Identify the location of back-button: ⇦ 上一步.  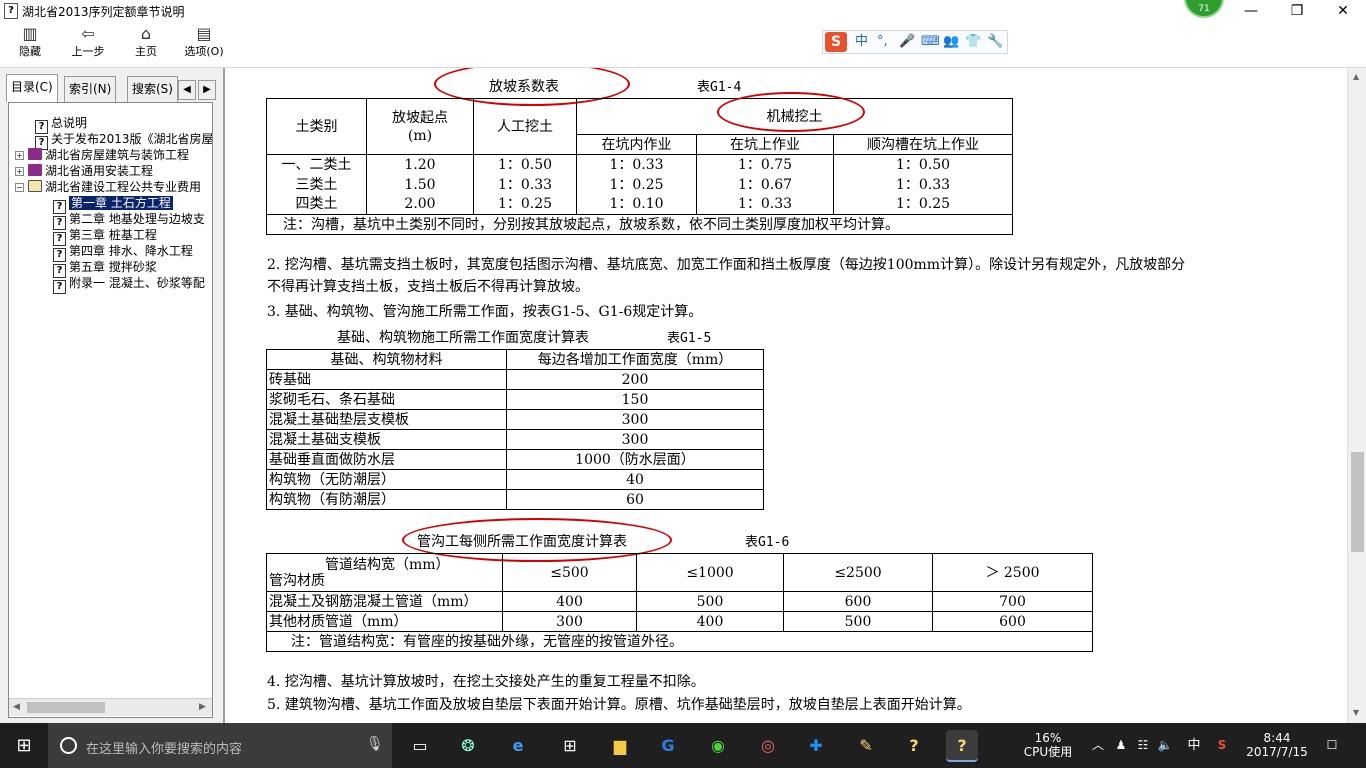
(88, 45).